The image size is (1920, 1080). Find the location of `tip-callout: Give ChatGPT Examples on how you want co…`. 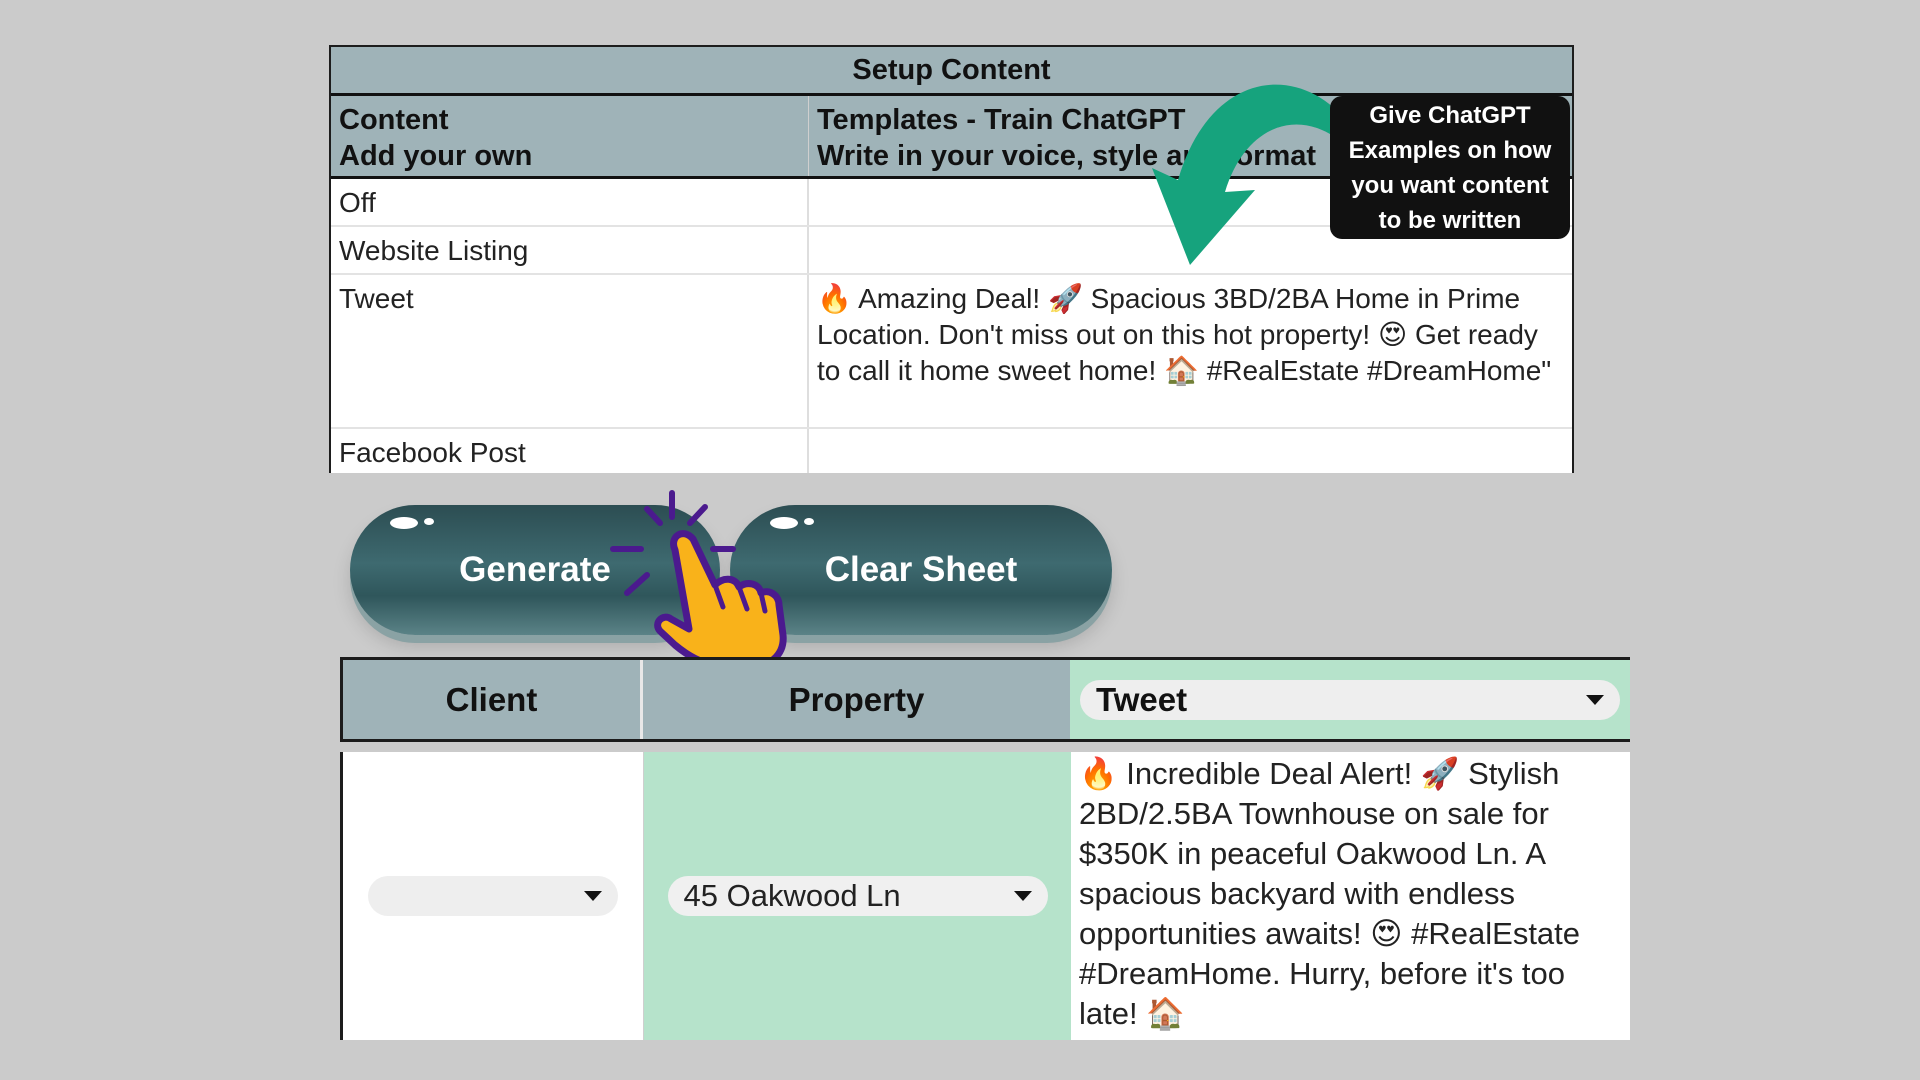

tip-callout: Give ChatGPT Examples on how you want co… is located at coordinates (1450, 167).